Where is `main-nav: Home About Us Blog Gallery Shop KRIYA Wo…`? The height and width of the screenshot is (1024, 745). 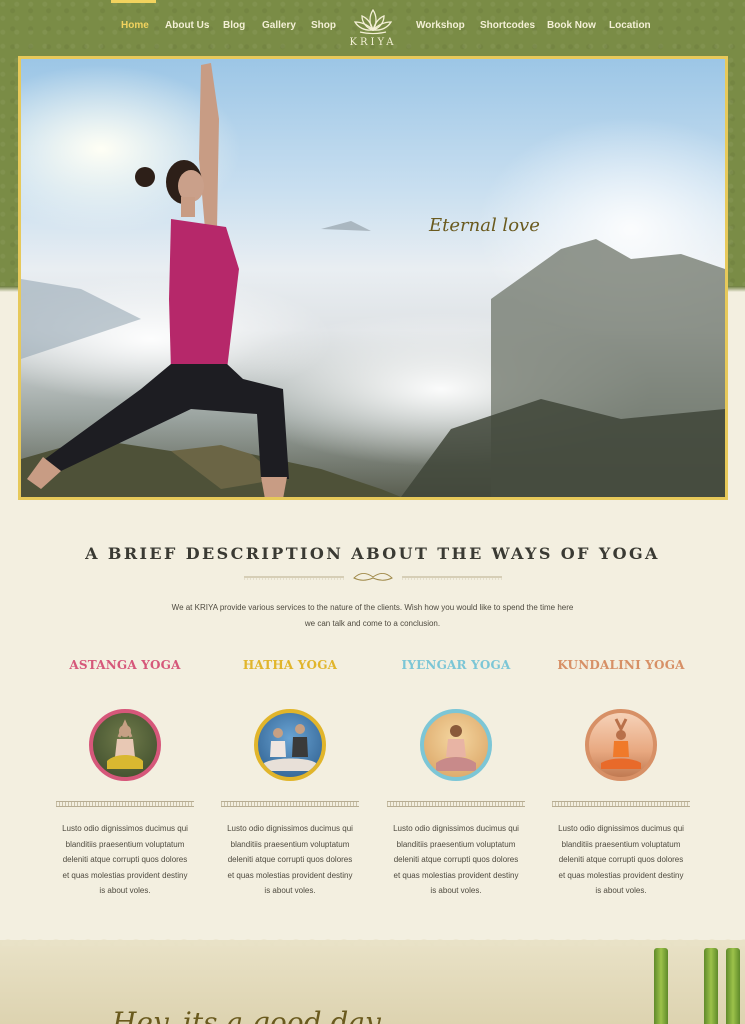
main-nav: Home About Us Blog Gallery Shop KRIYA Wo… is located at coordinates (372, 28).